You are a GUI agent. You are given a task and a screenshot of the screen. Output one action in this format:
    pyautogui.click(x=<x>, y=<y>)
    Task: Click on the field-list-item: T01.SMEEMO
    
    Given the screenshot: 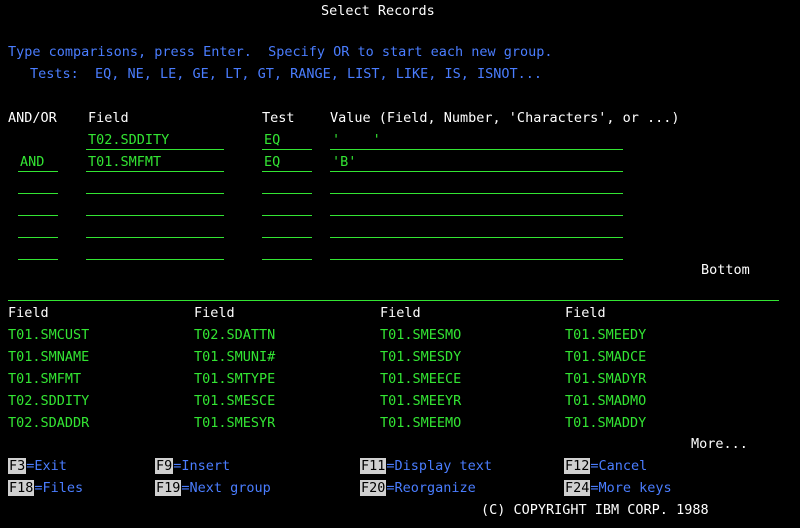 What is the action you would take?
    pyautogui.click(x=421, y=423)
    